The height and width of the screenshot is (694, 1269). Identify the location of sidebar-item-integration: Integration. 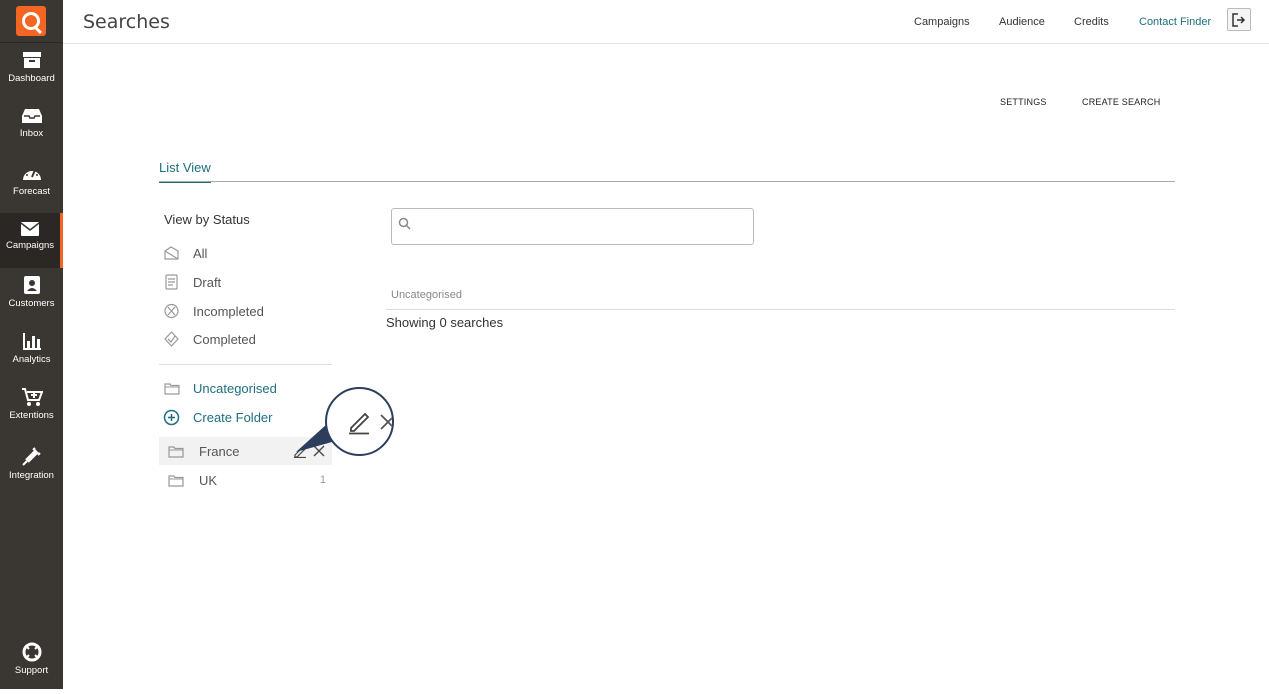
(31, 471).